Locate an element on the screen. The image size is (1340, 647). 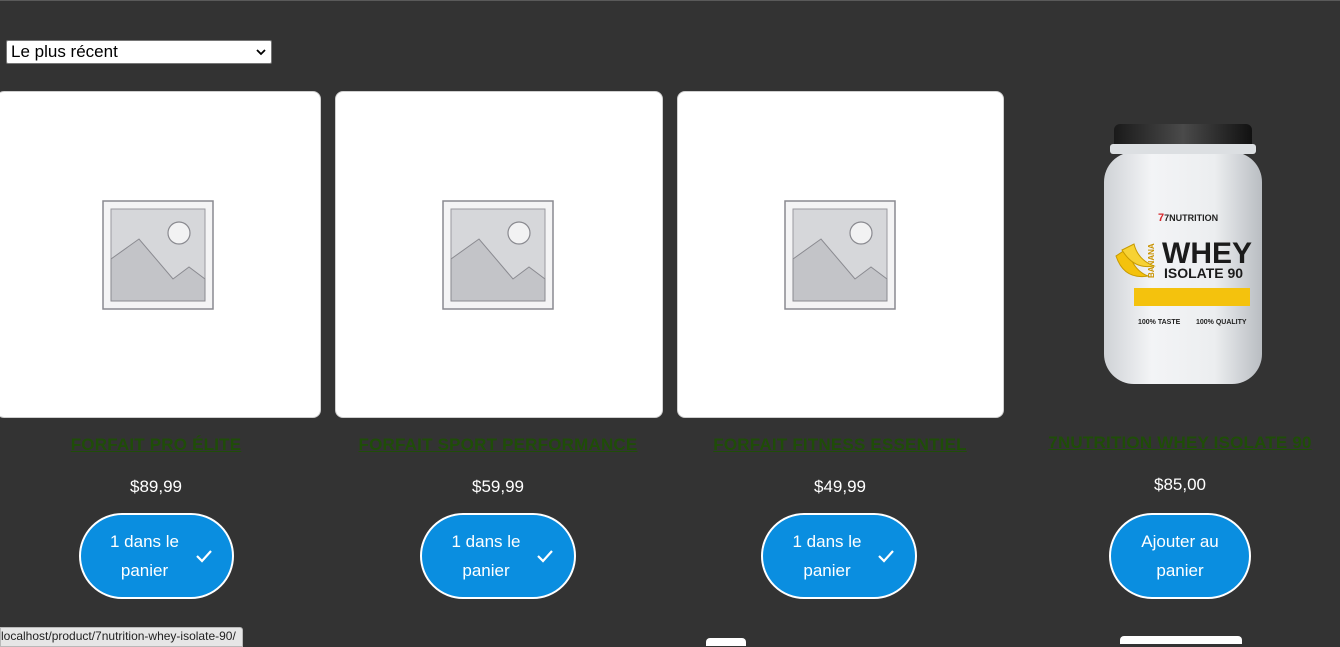
whey-badge-quality: 100% QUALITY is located at coordinates (1221, 322).